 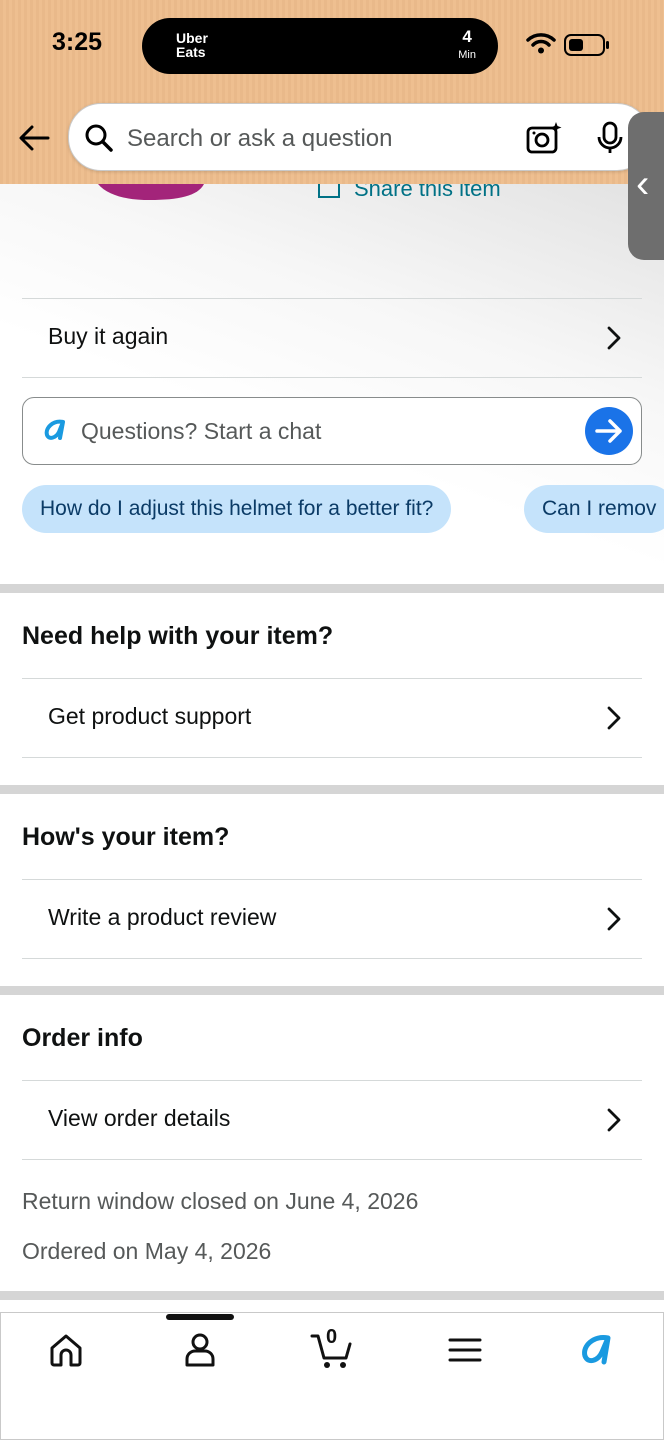 I want to click on send-button, so click(x=609, y=431).